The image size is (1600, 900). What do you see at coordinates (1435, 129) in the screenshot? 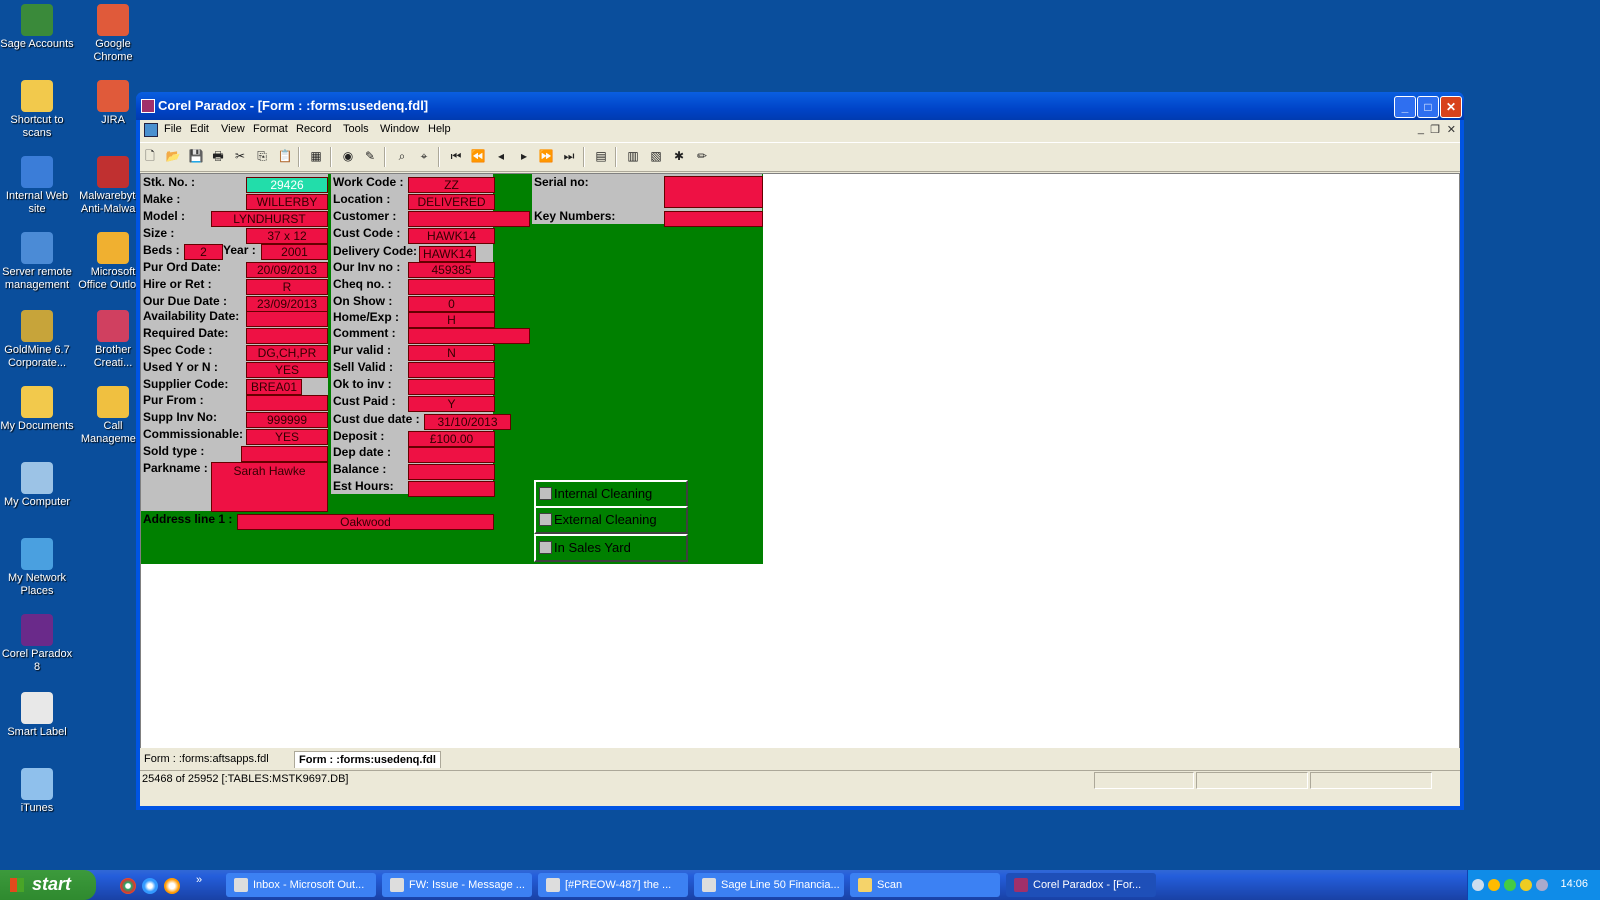
I see `mdi-restore-button: ❐` at bounding box center [1435, 129].